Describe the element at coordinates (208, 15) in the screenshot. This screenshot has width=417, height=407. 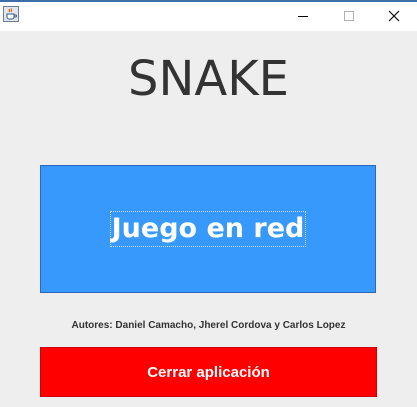
I see `title-bar` at that location.